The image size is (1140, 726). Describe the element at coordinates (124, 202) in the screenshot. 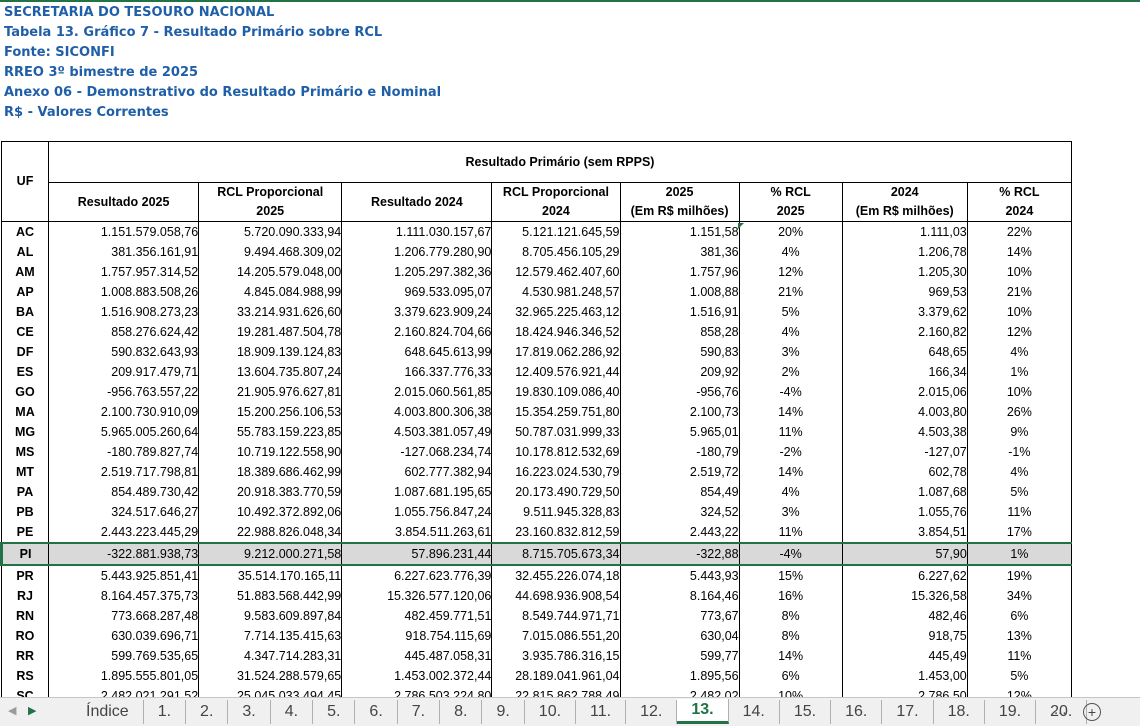

I see `col-header-resultado-2025: Resultado 2025` at that location.